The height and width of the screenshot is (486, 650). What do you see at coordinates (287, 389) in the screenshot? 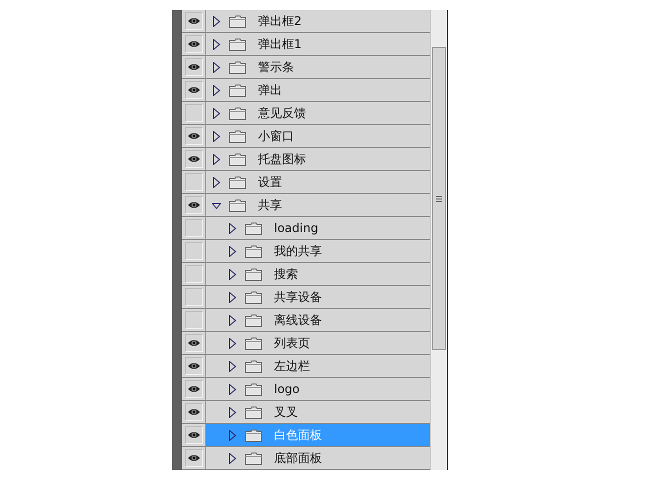
I see `layer-name: logo` at bounding box center [287, 389].